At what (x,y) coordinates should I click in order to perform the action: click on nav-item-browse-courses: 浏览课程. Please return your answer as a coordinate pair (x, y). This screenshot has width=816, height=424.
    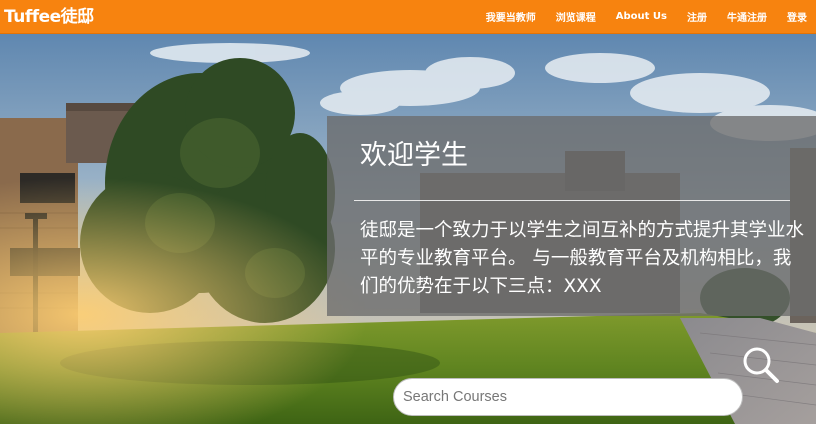
    Looking at the image, I should click on (576, 16).